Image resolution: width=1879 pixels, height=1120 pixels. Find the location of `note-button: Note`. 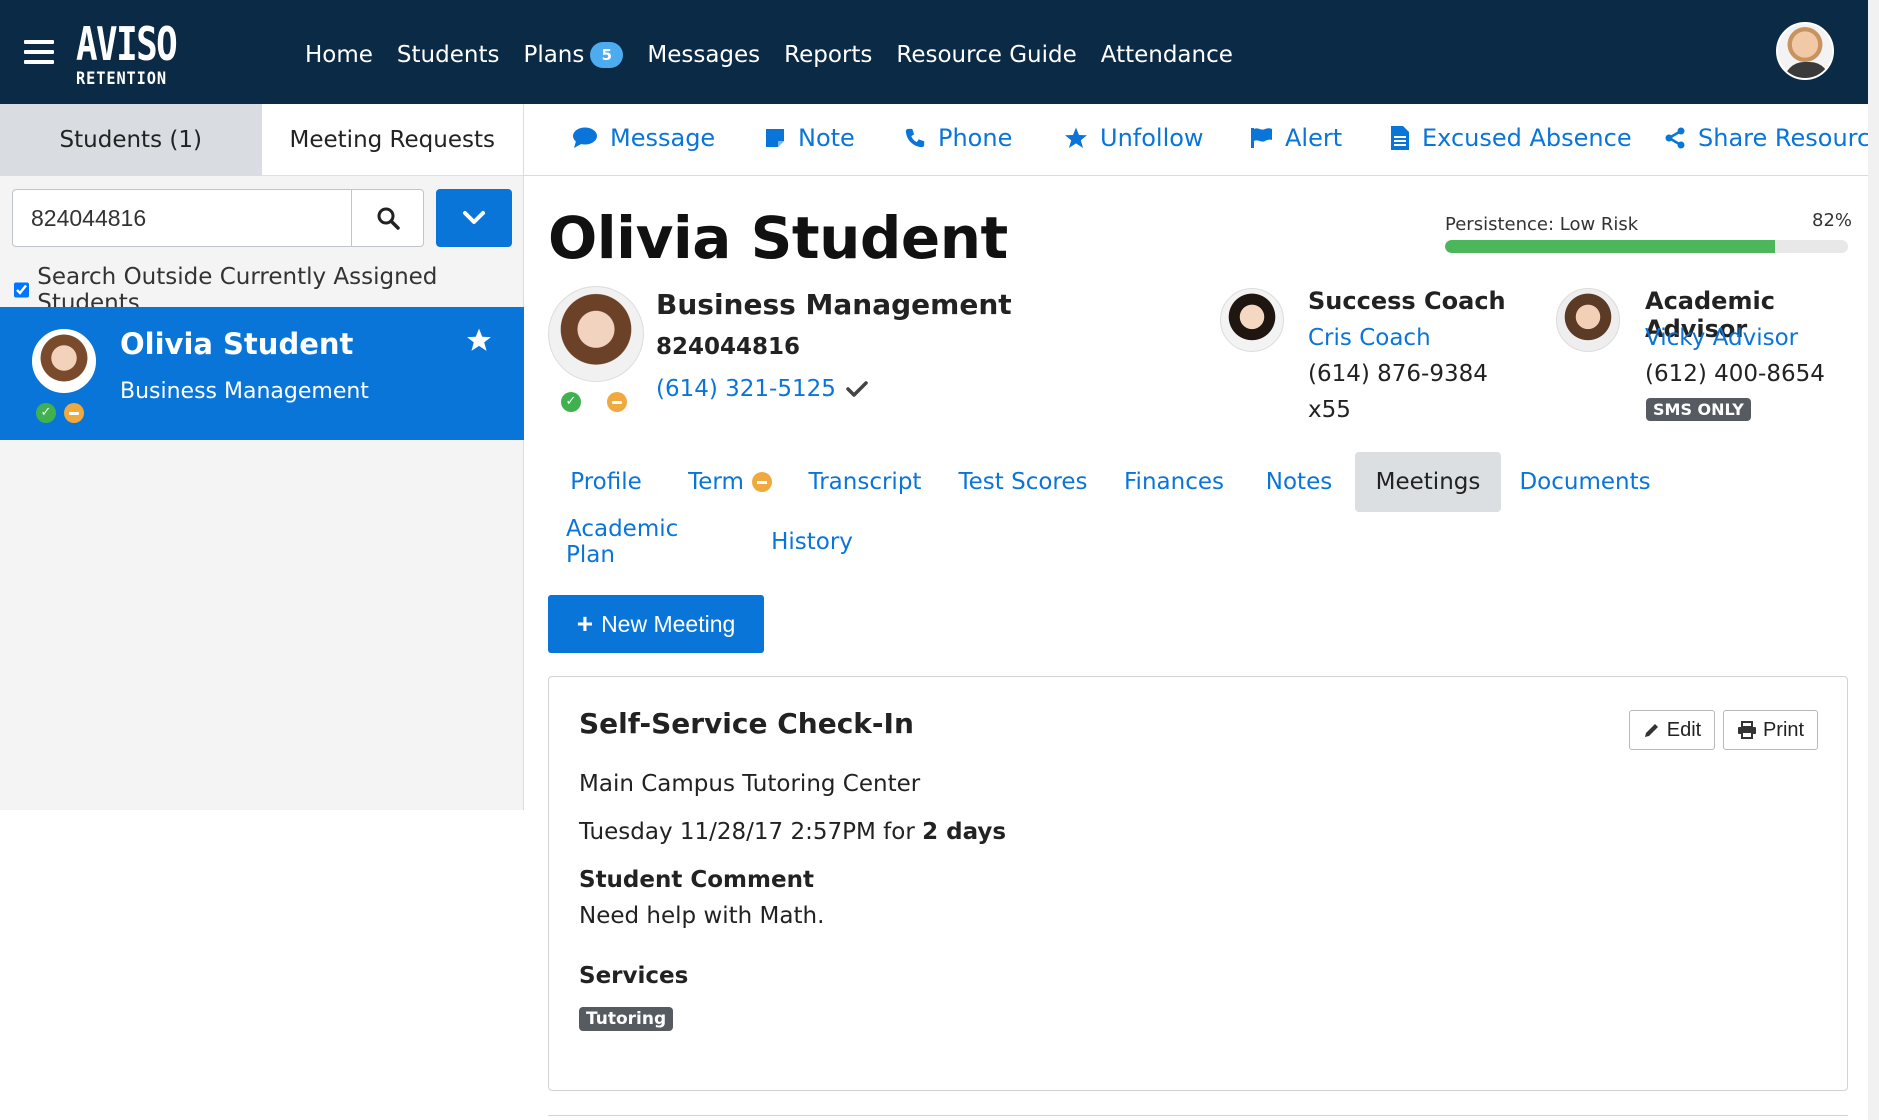

note-button: Note is located at coordinates (809, 138).